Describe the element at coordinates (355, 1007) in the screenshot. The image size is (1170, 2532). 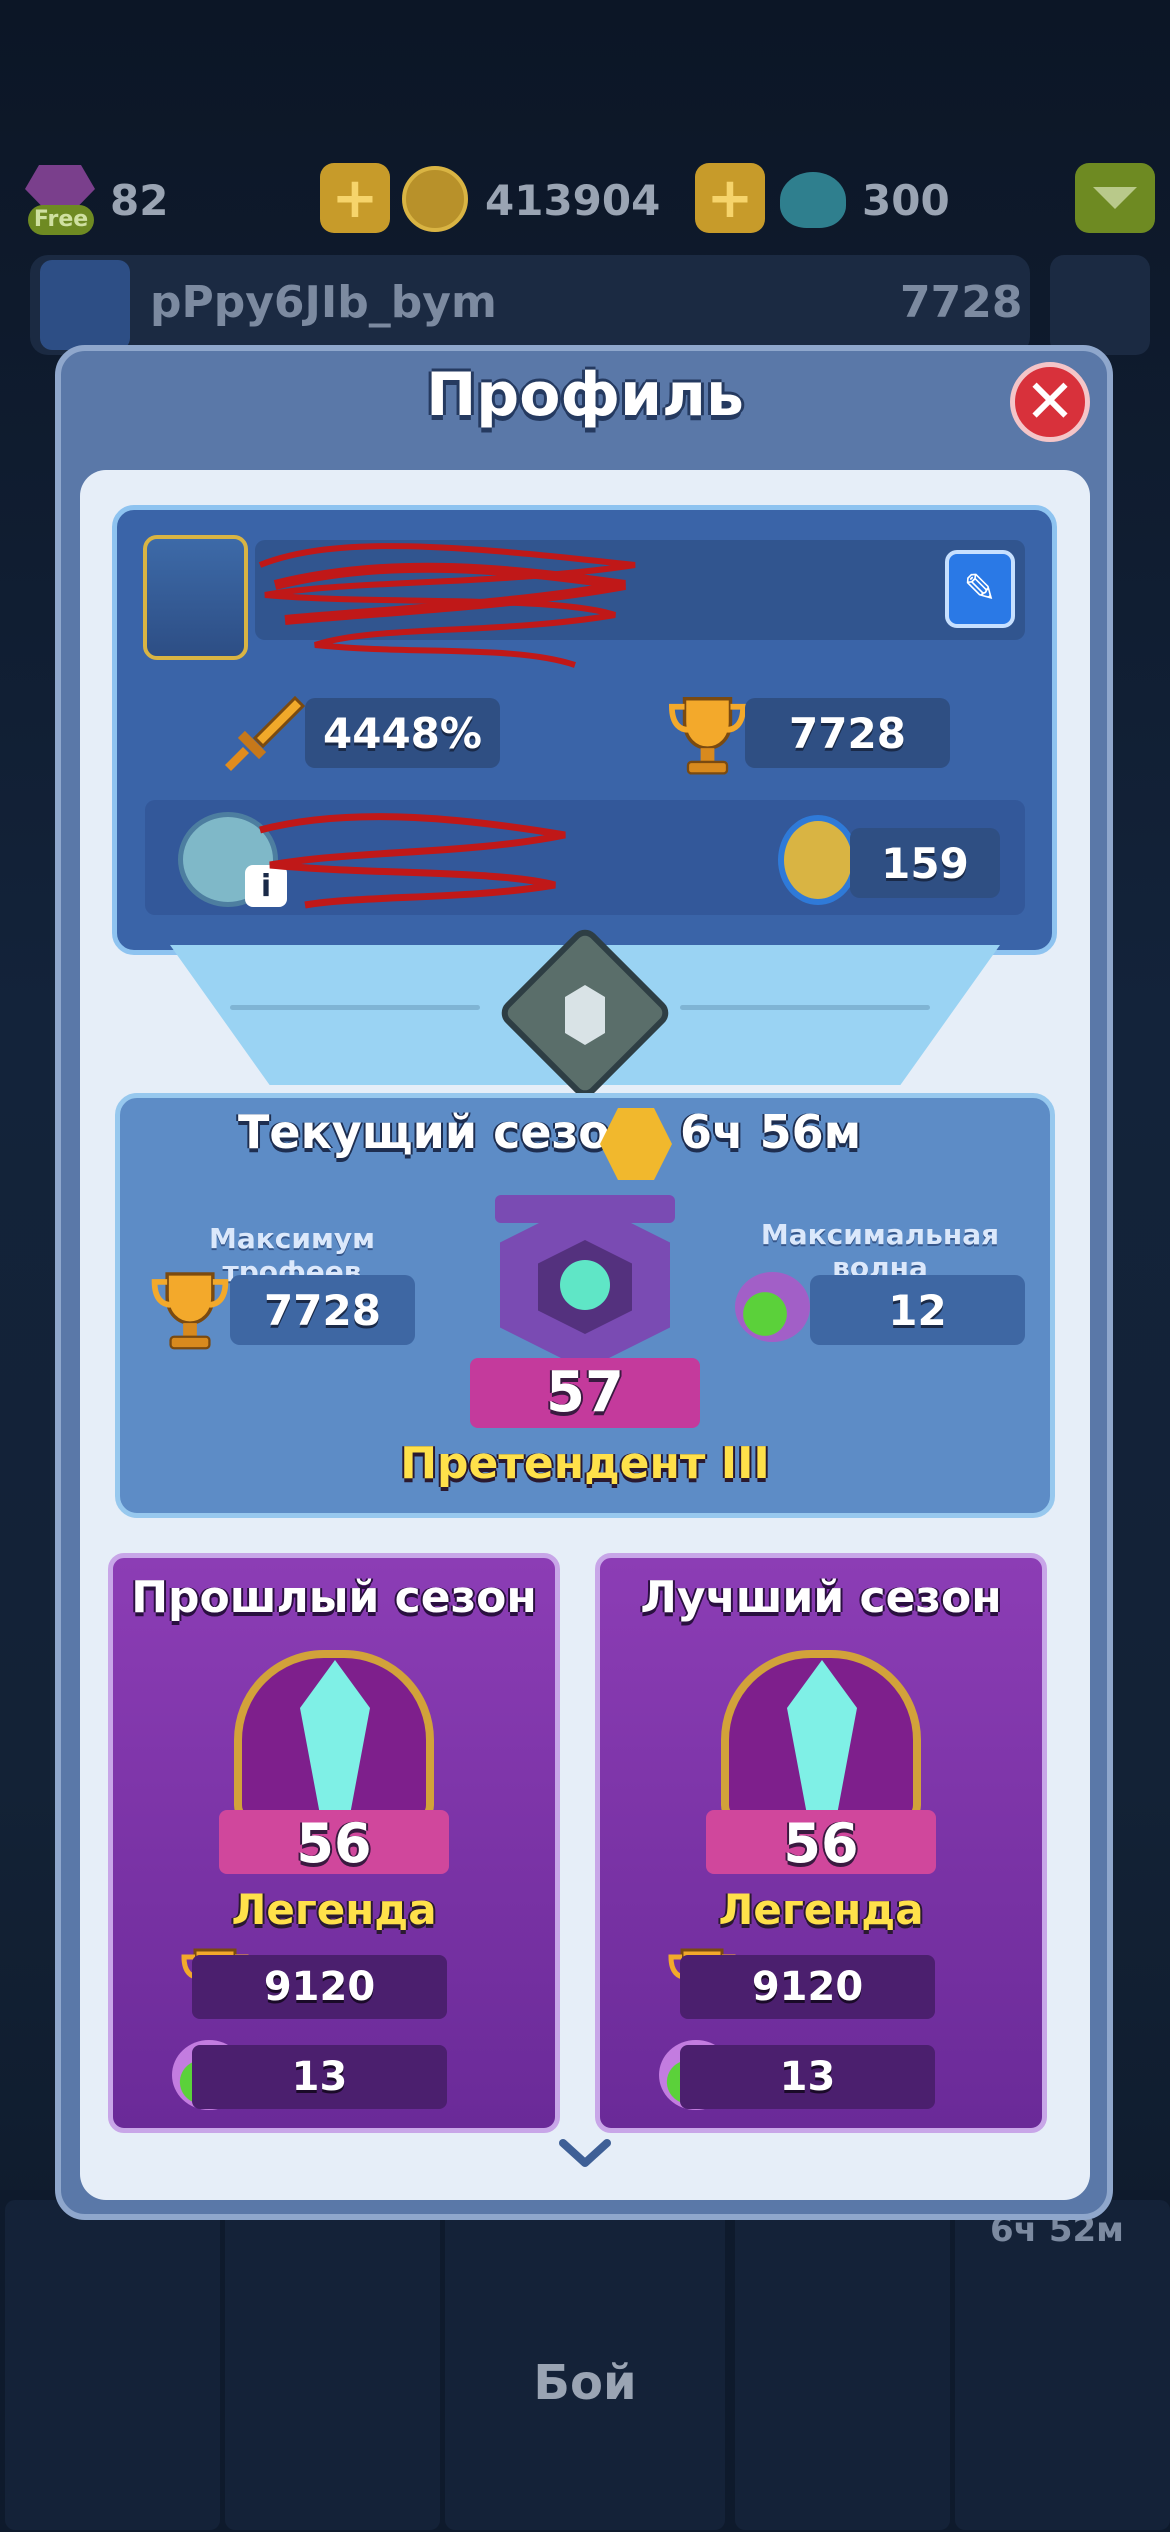
I see `divider-left` at that location.